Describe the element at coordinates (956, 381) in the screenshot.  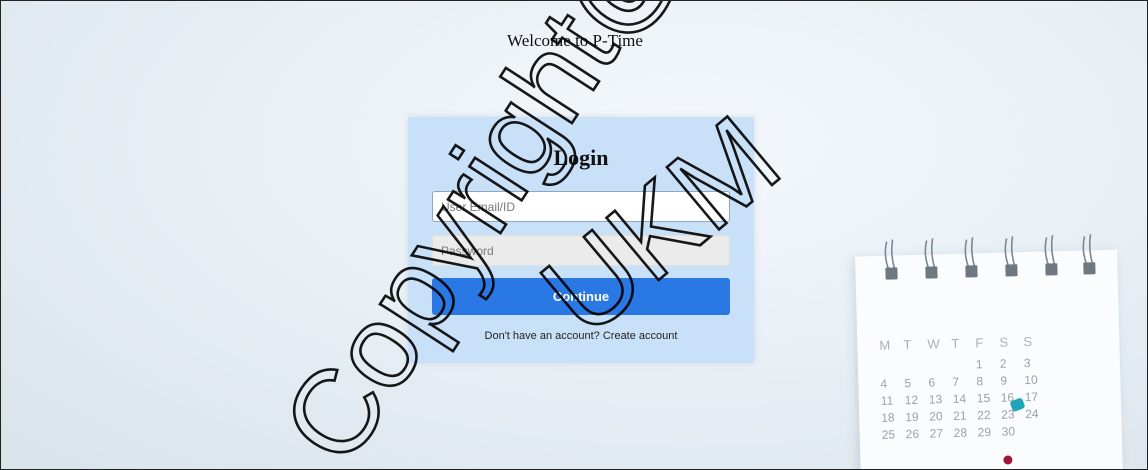
I see `calendar-day: 7` at that location.